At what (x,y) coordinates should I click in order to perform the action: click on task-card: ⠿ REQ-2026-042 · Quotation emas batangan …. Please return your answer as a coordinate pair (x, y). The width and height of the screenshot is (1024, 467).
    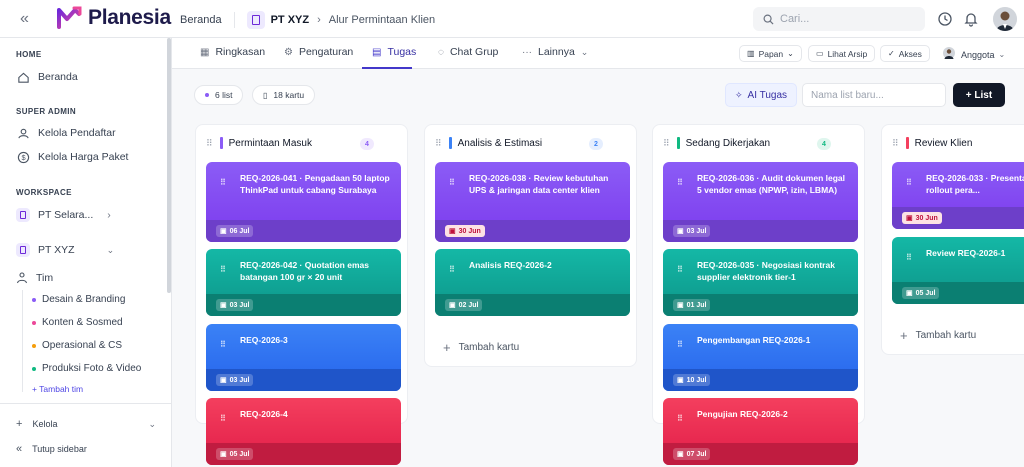
    Looking at the image, I should click on (303, 282).